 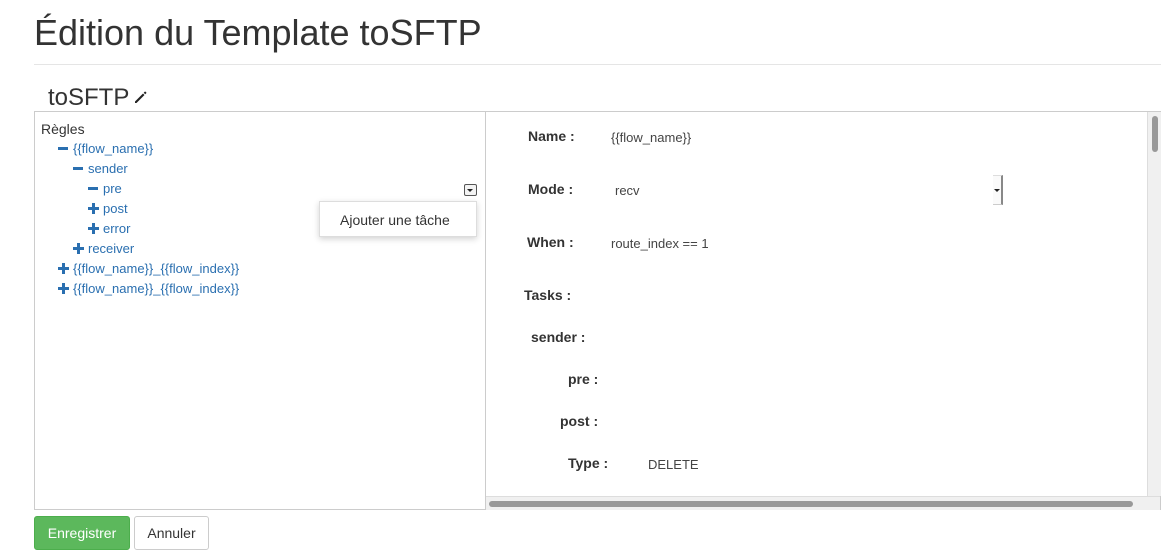 What do you see at coordinates (395, 220) in the screenshot?
I see `menu-item-add-task: Ajouter une tâche` at bounding box center [395, 220].